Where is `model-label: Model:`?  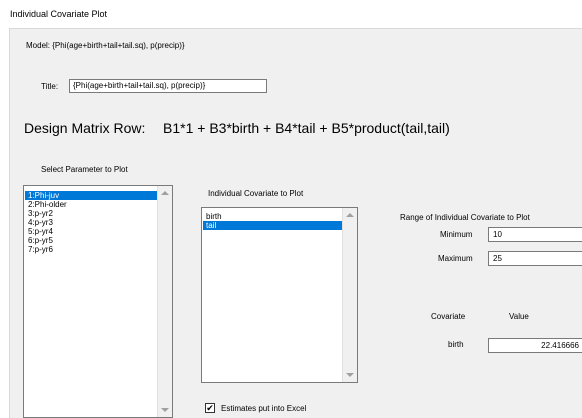 model-label: Model: is located at coordinates (38, 45).